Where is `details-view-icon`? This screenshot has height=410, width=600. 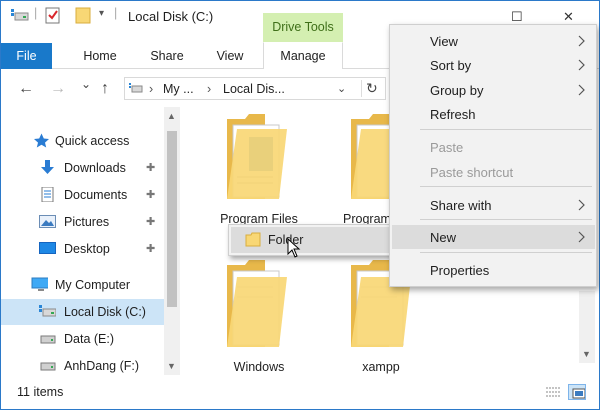
details-view-icon is located at coordinates (553, 392).